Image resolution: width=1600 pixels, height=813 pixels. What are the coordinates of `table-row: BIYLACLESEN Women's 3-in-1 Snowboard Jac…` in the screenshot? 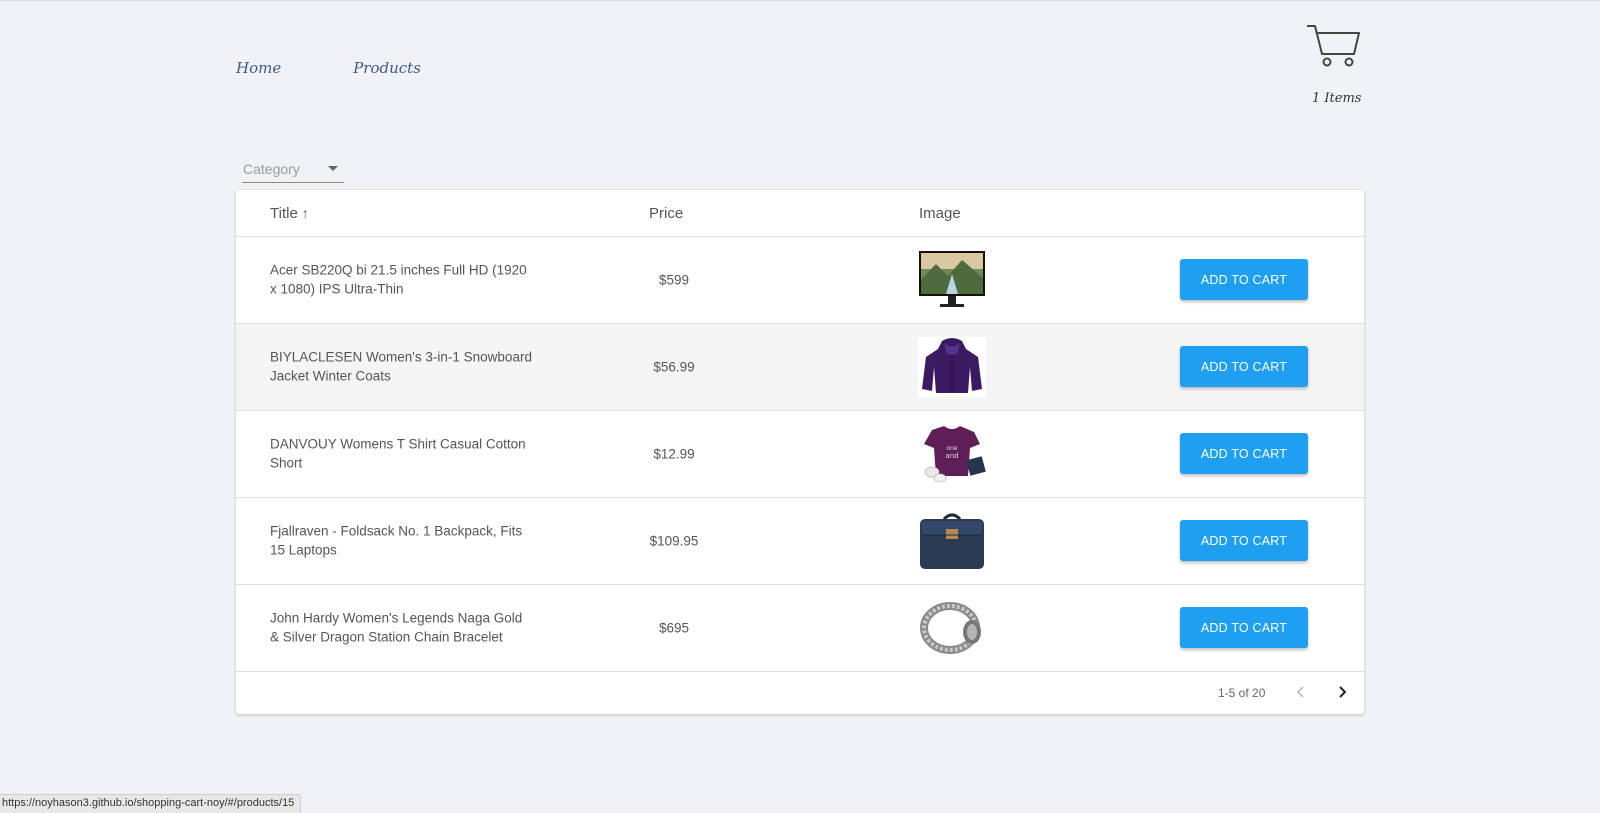 It's located at (800, 367).